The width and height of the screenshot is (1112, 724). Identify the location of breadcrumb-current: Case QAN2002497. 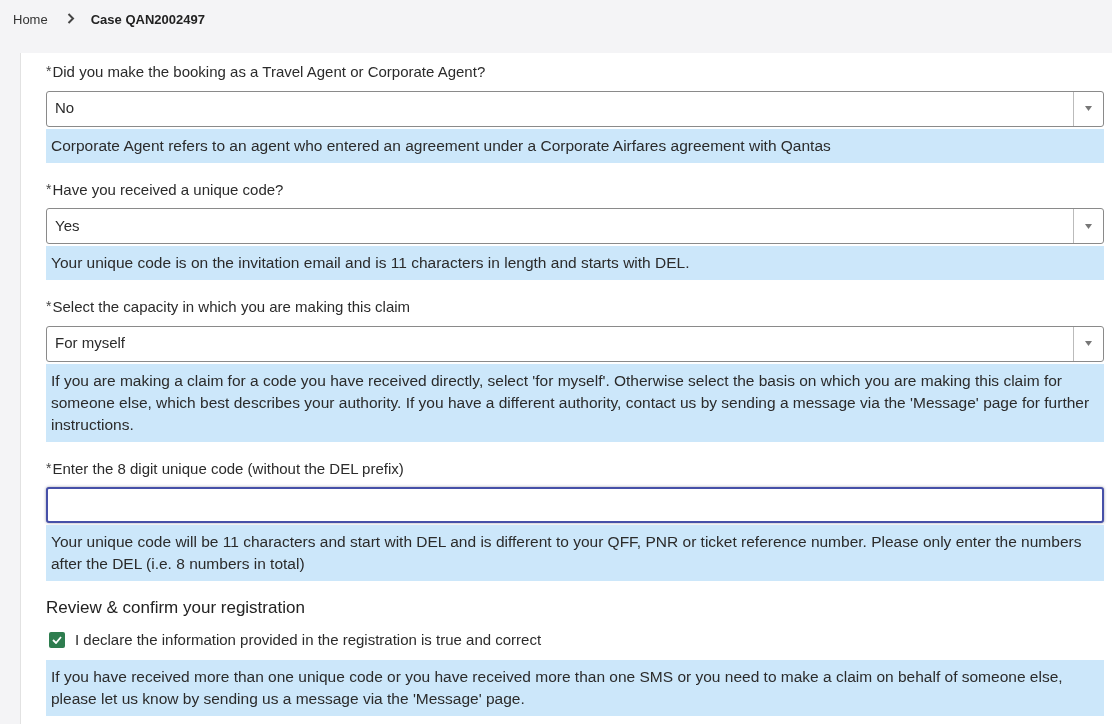
(147, 20).